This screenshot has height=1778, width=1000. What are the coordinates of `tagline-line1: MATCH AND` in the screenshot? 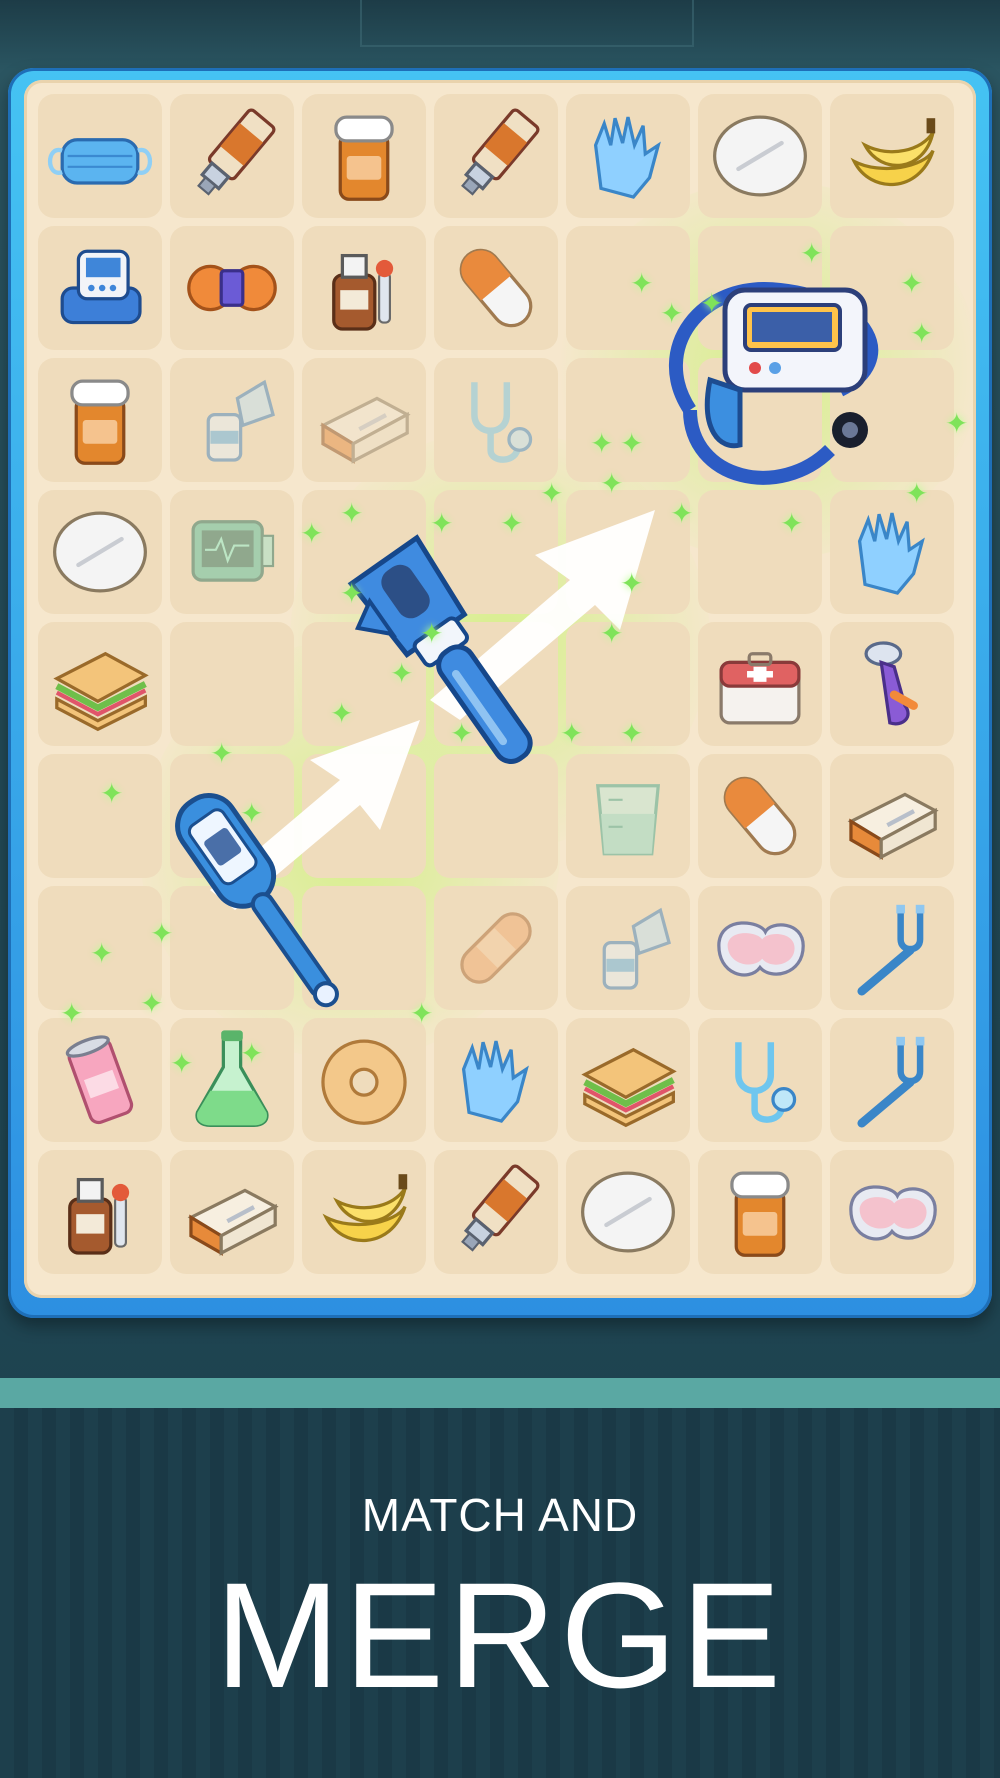 It's located at (500, 1515).